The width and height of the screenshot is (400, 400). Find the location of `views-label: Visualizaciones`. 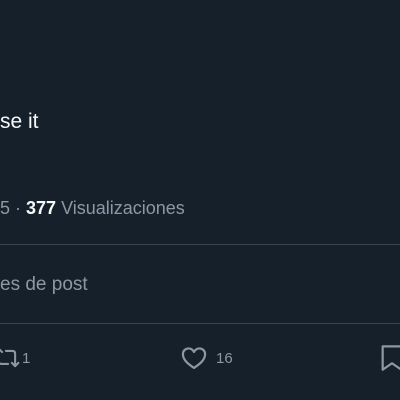

views-label: Visualizaciones is located at coordinates (120, 208).